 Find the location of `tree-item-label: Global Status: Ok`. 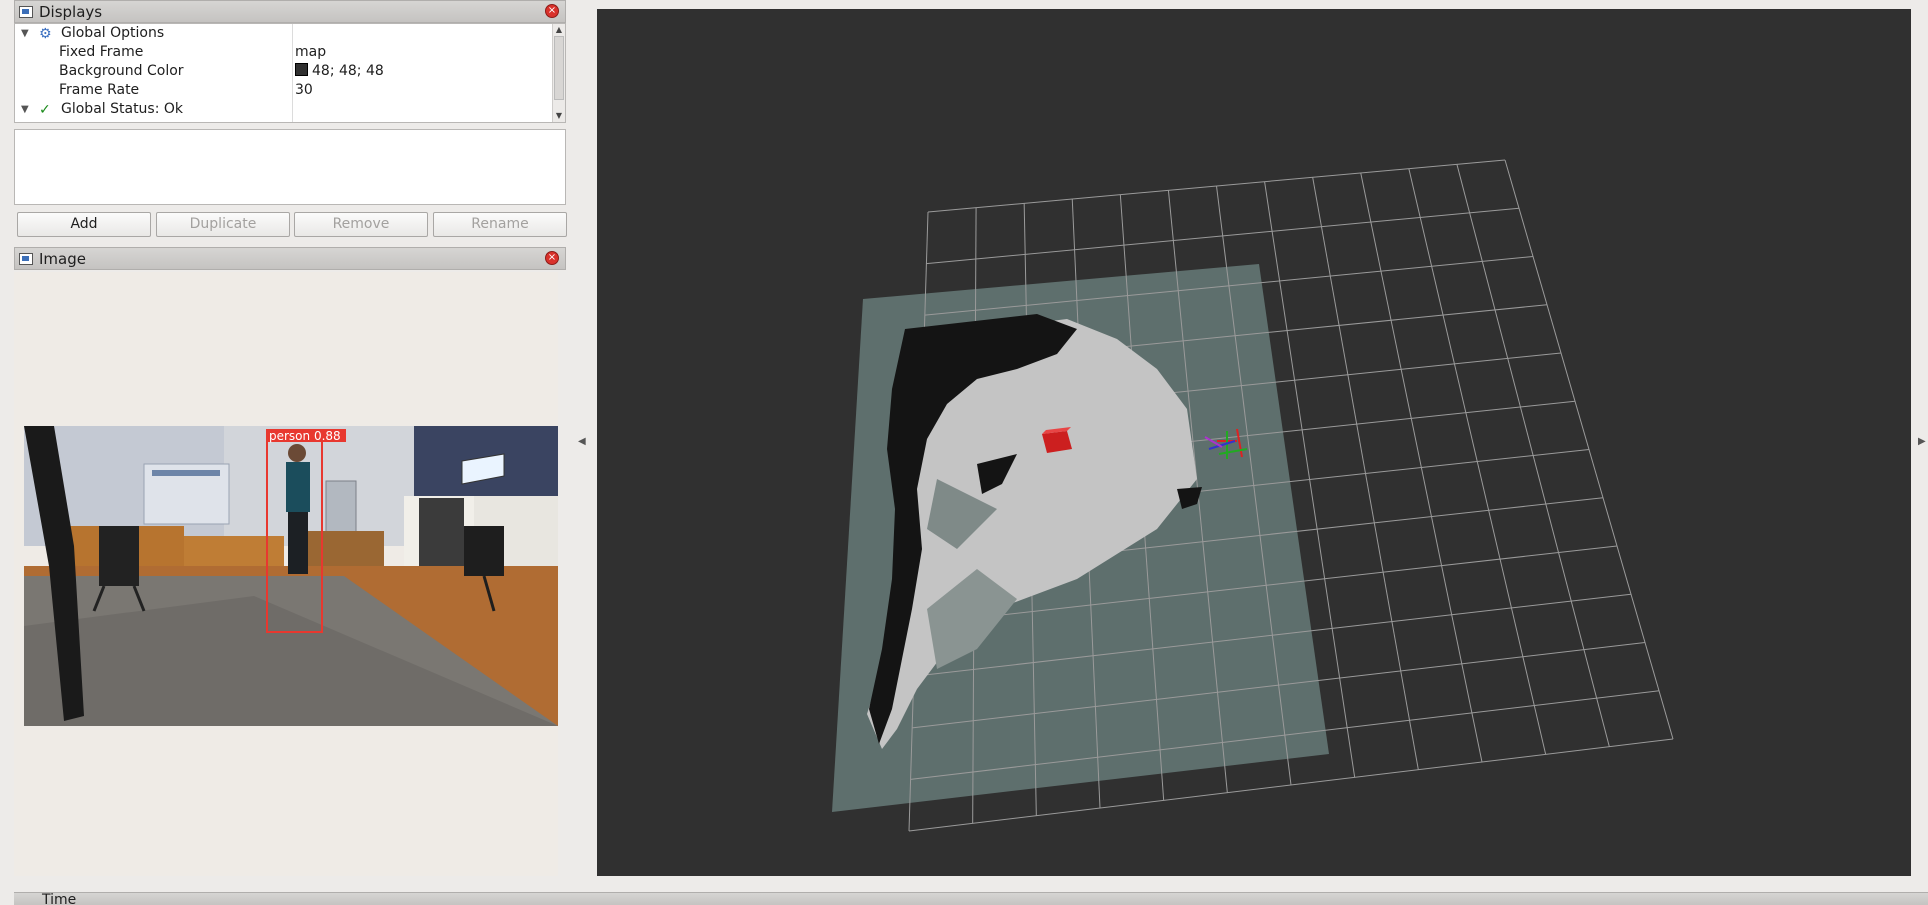

tree-item-label: Global Status: Ok is located at coordinates (122, 109).